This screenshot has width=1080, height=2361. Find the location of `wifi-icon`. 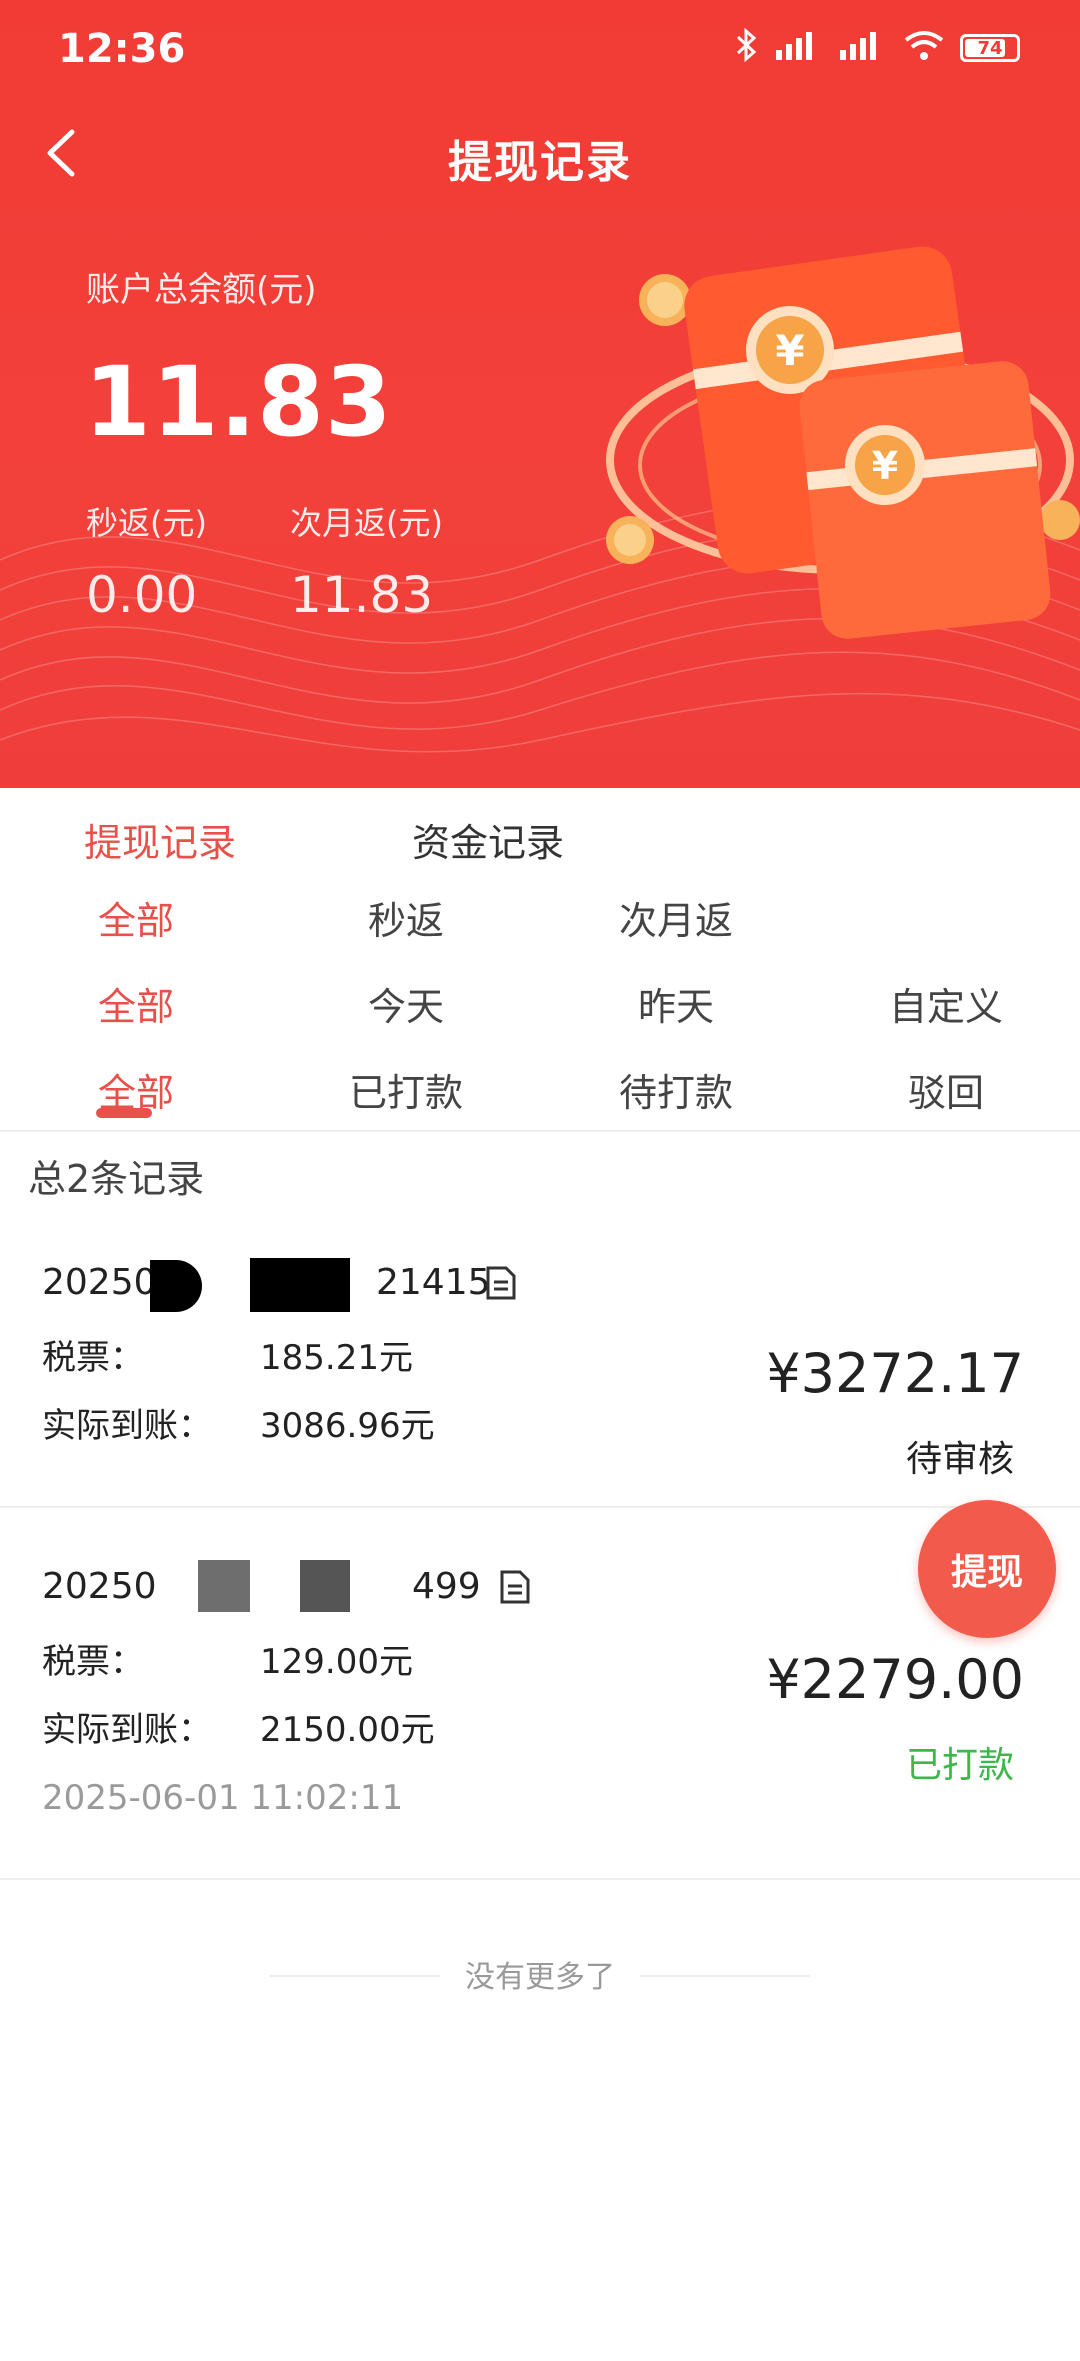

wifi-icon is located at coordinates (924, 48).